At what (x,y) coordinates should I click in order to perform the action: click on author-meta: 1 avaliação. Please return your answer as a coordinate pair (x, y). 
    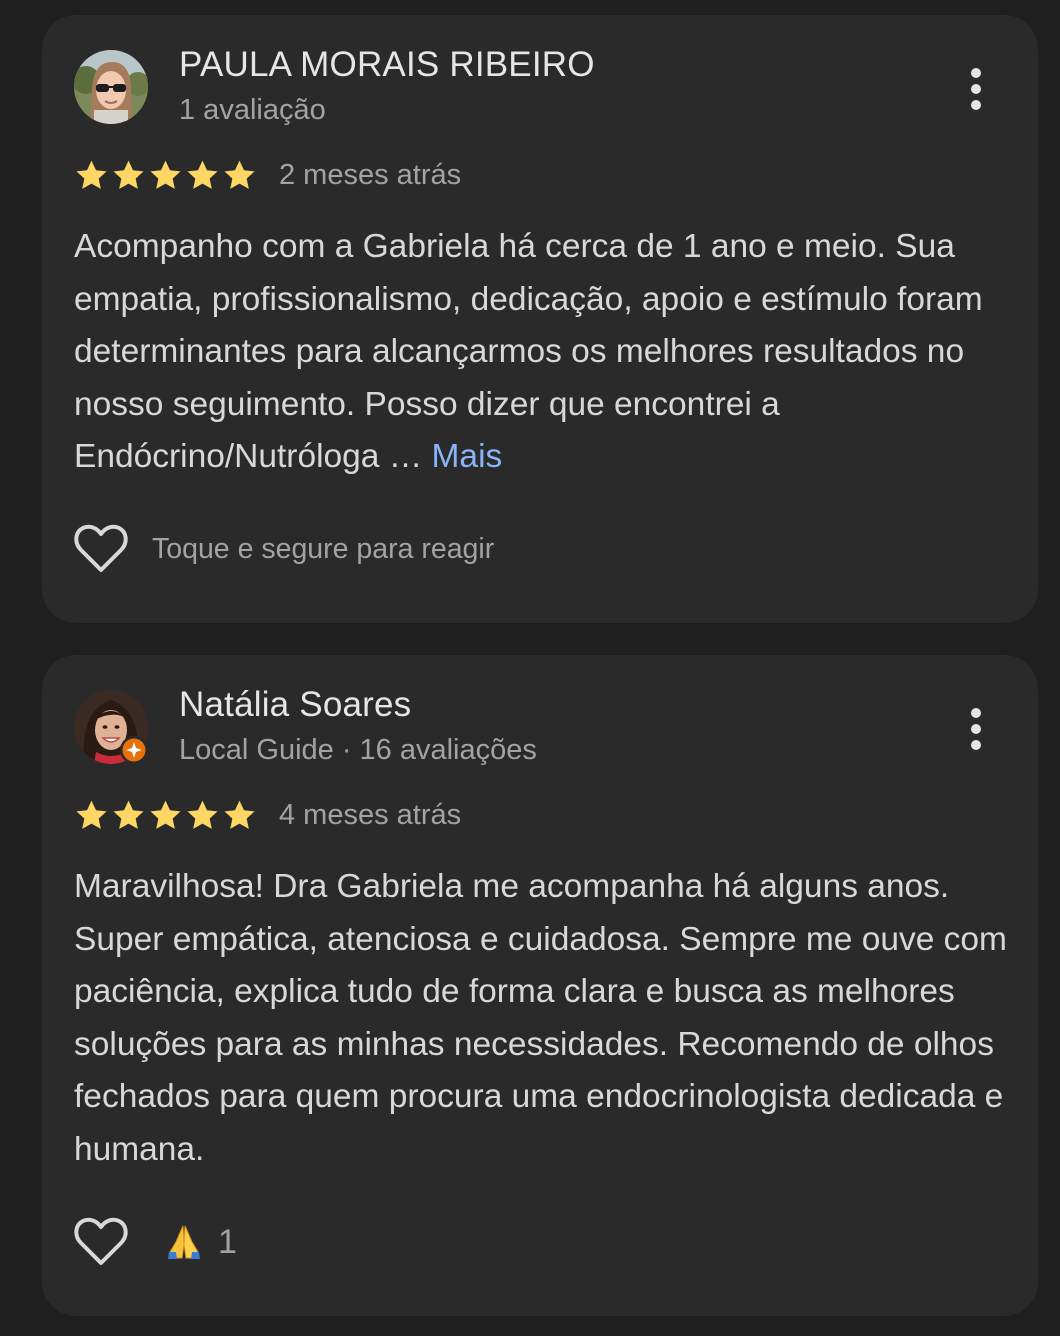
    Looking at the image, I should click on (252, 110).